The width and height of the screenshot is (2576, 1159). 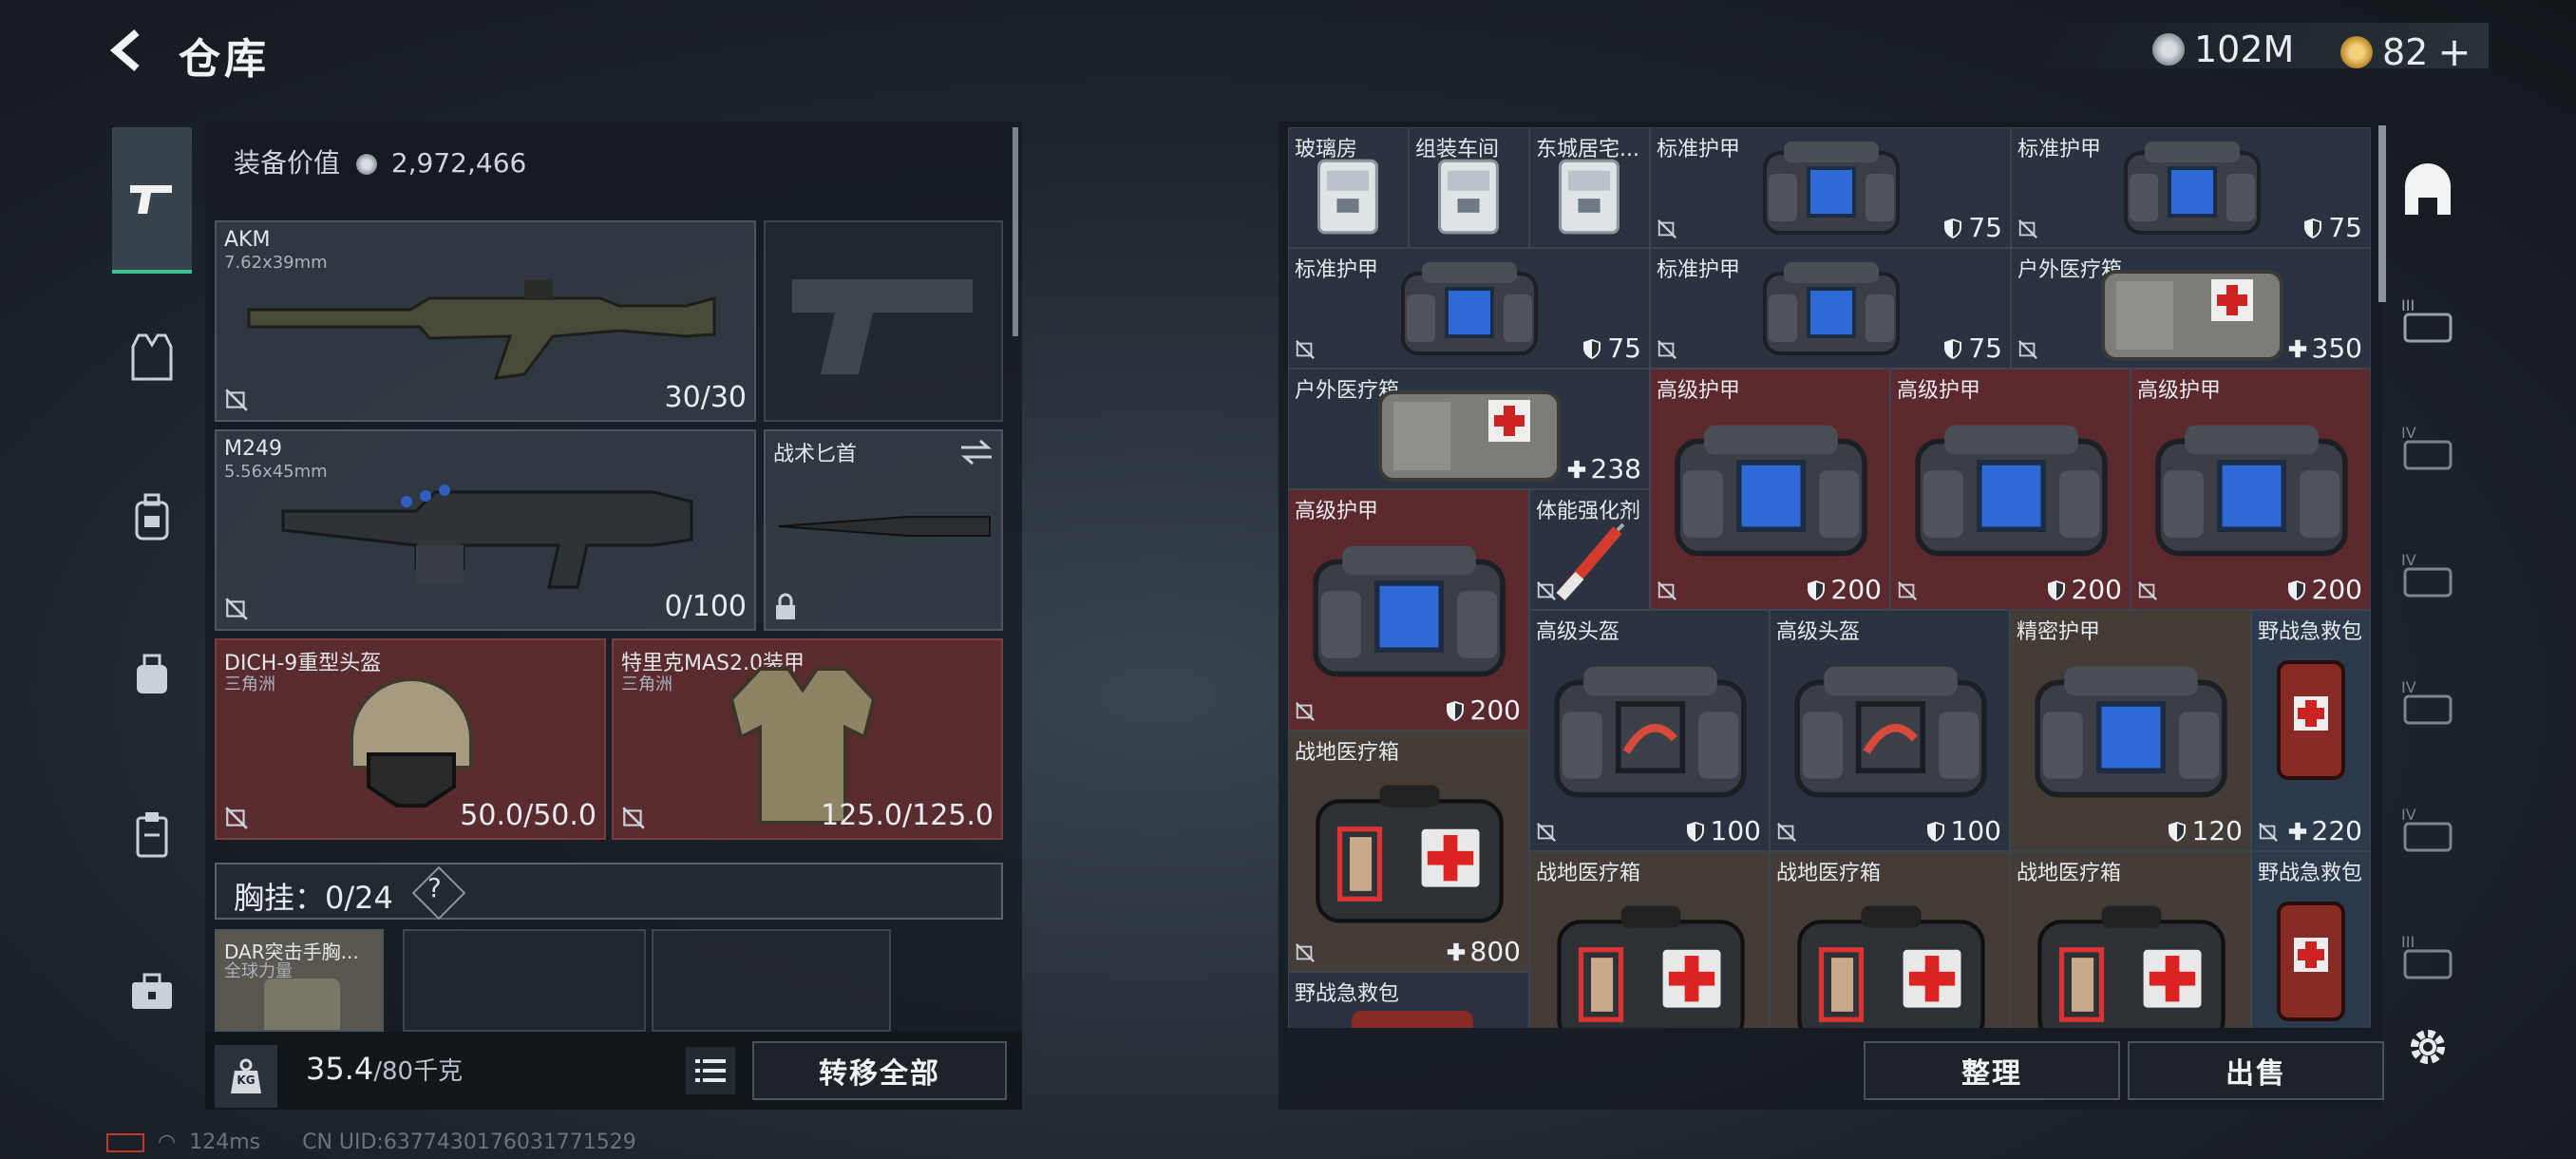 What do you see at coordinates (246, 1076) in the screenshot?
I see `weight-icon: KG` at bounding box center [246, 1076].